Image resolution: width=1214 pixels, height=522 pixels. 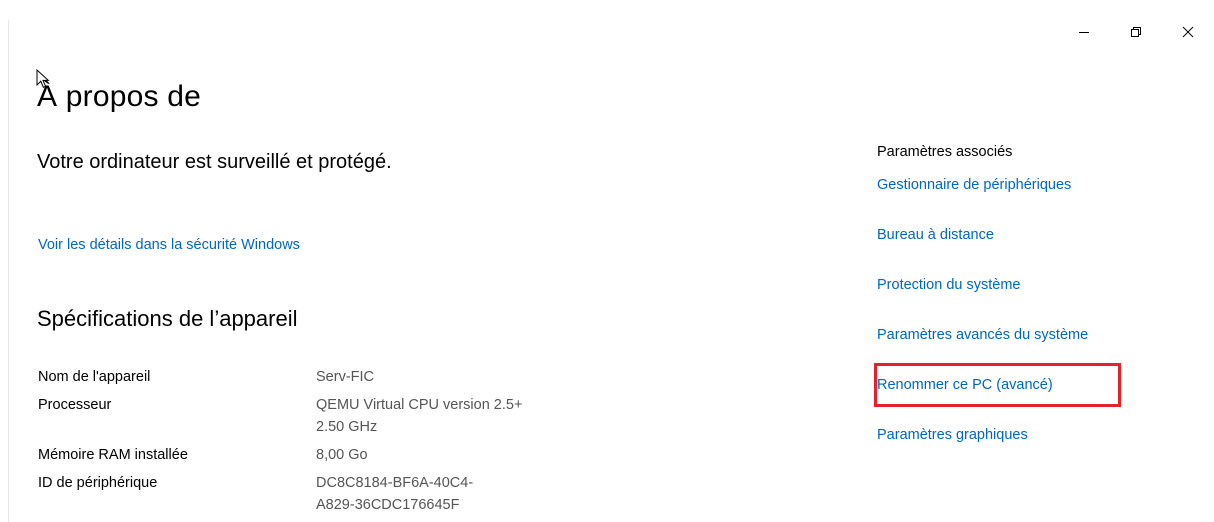 I want to click on related-settings-heading: Paramètres associés, so click(x=945, y=152).